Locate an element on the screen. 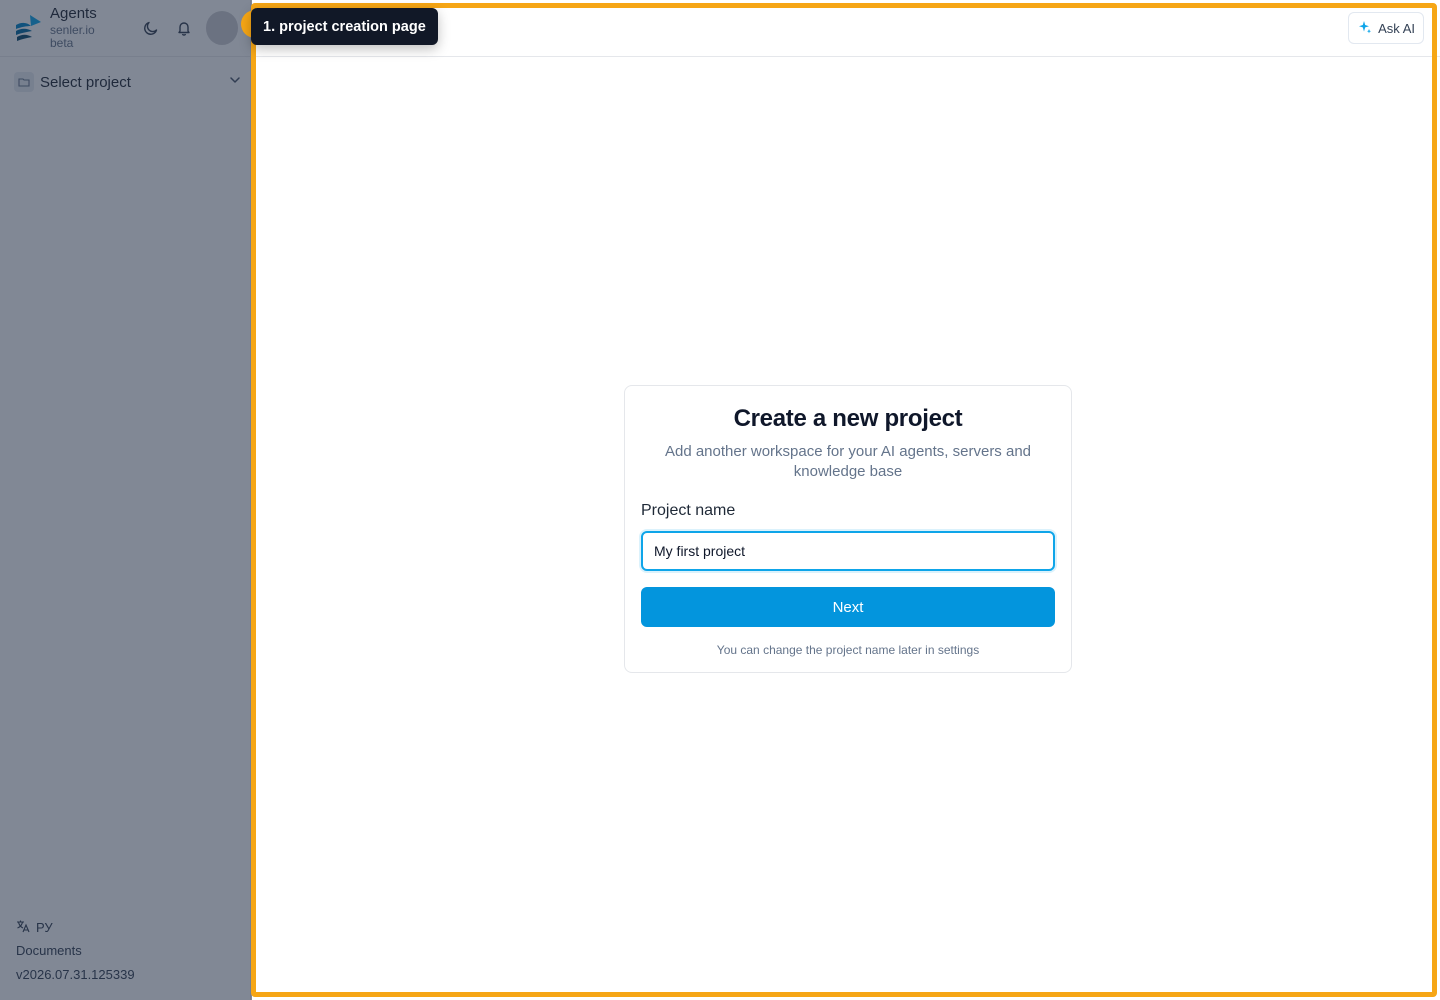  documents-link: Documents is located at coordinates (75, 950).